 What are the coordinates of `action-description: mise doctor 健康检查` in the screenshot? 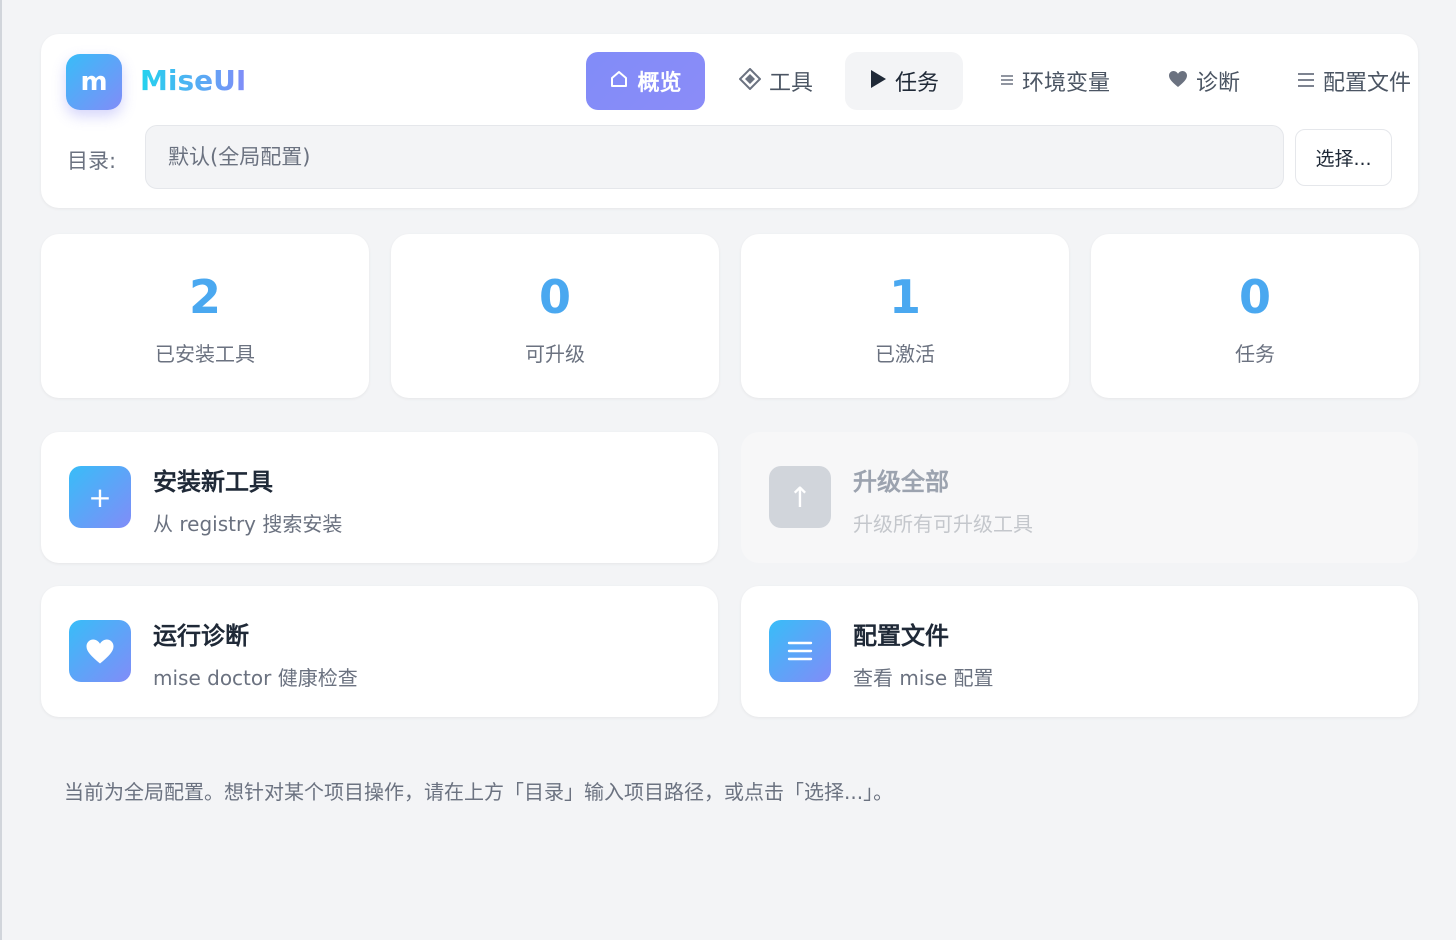 It's located at (255, 678).